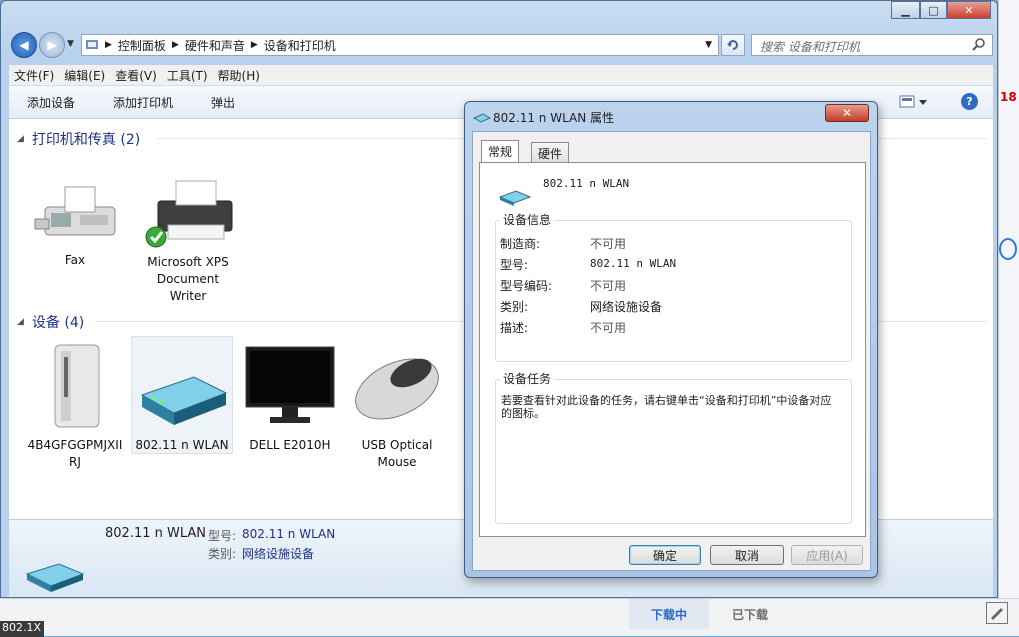 The width and height of the screenshot is (1019, 637). I want to click on group-title: 设备 (4), so click(58, 323).